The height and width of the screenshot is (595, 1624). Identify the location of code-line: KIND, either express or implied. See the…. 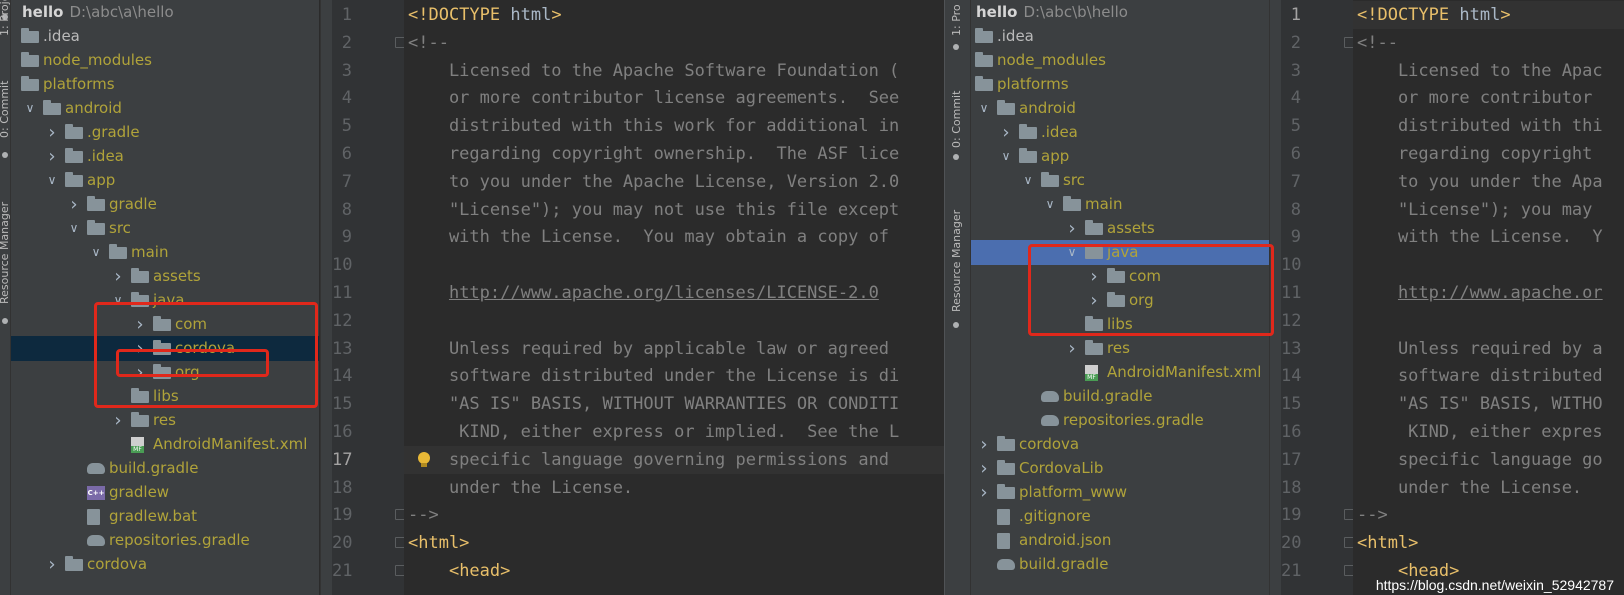
(654, 432).